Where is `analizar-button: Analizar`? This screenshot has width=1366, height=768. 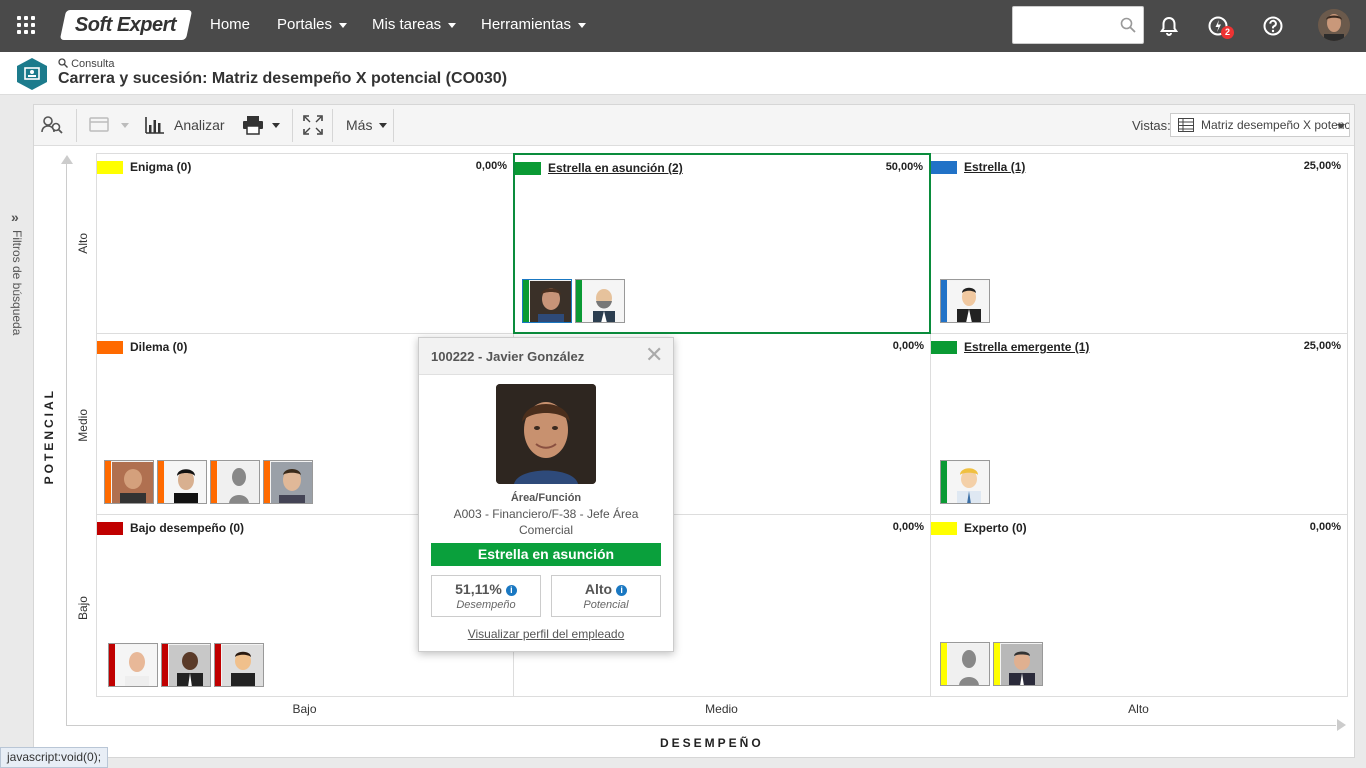
analizar-button: Analizar is located at coordinates (185, 125).